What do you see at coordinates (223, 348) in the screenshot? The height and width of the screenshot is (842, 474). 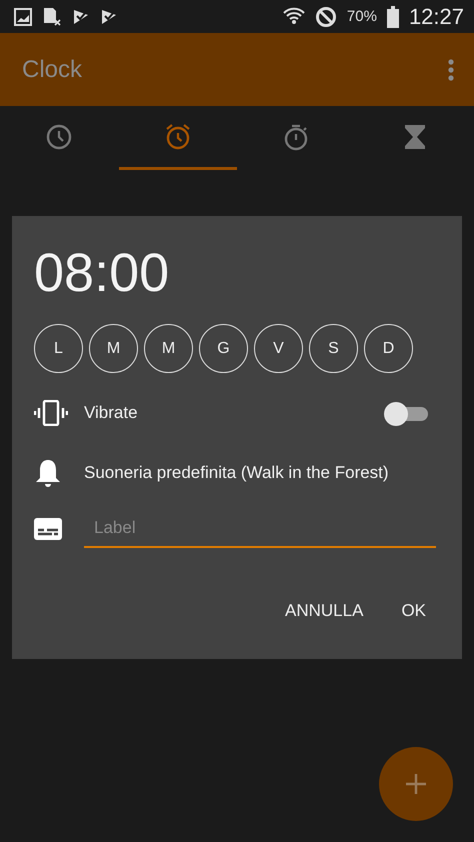 I see `day-toggle: G` at bounding box center [223, 348].